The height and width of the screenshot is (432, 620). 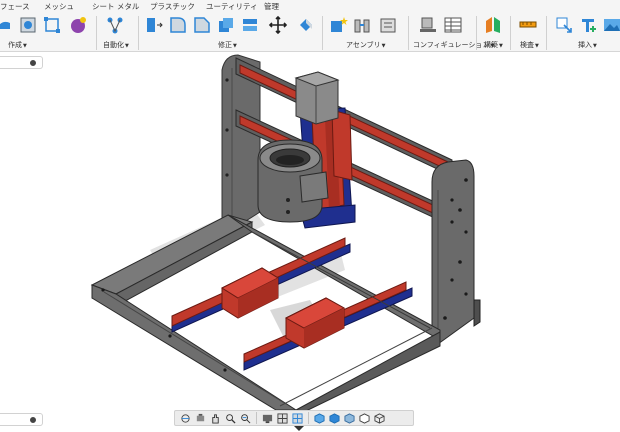 I want to click on construct-plane-button, so click(x=493, y=25).